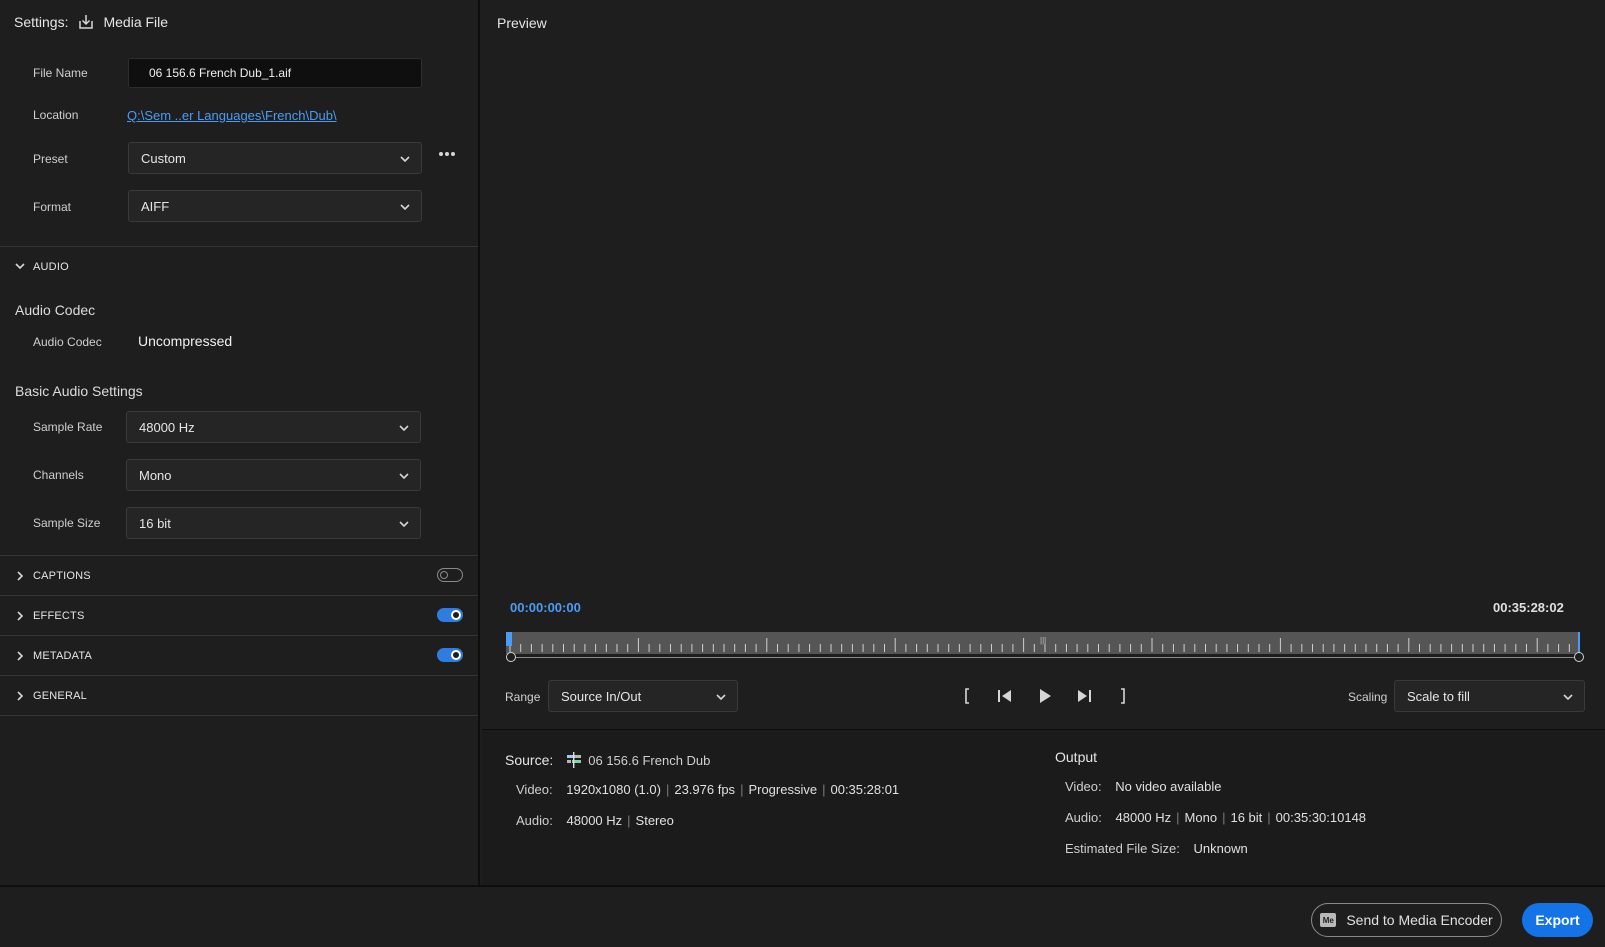 This screenshot has height=947, width=1605. Describe the element at coordinates (1005, 696) in the screenshot. I see `step-back-icon` at that location.